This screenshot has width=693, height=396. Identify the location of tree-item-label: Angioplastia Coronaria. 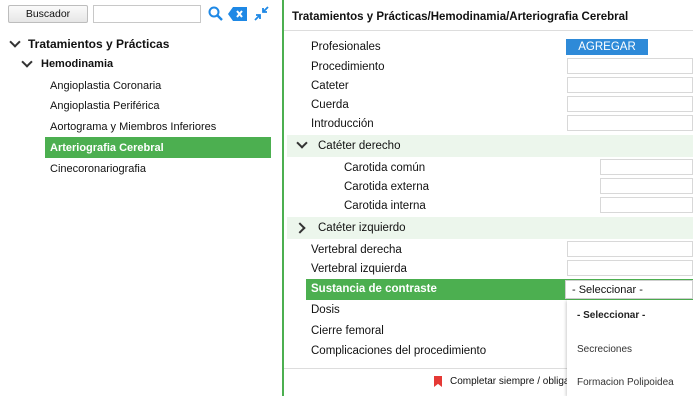
(106, 86).